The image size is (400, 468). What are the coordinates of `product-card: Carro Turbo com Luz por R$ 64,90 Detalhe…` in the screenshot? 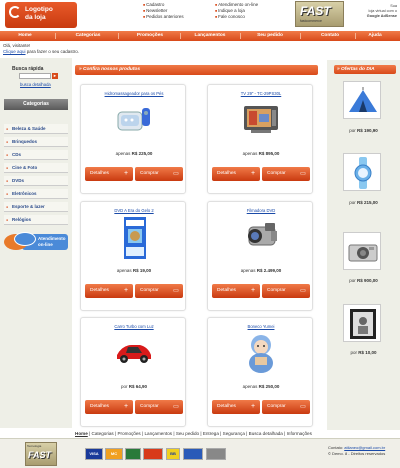 It's located at (133, 372).